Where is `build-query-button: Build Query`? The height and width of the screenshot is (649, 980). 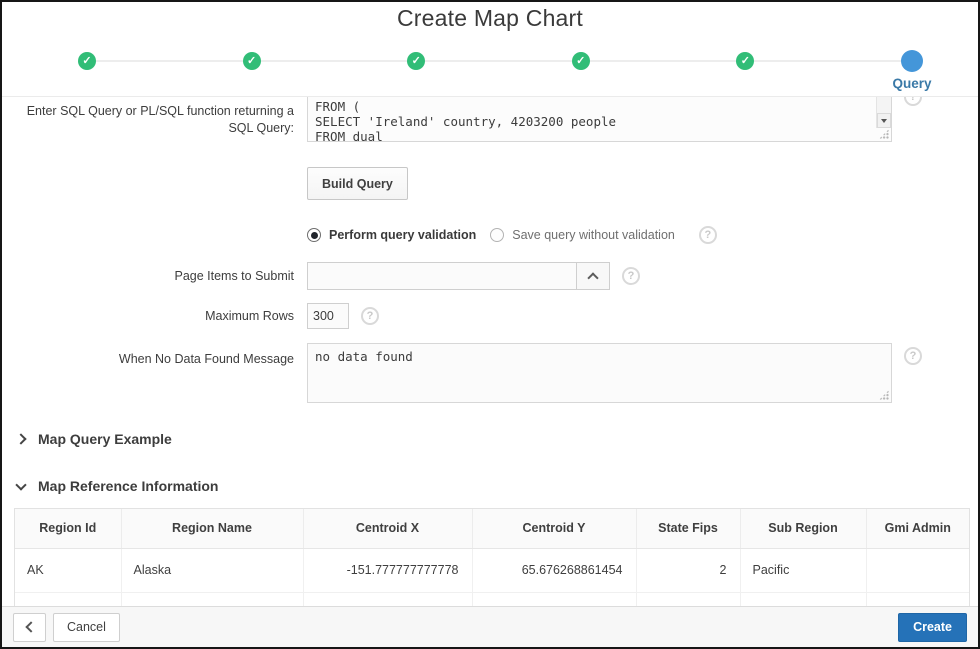 build-query-button: Build Query is located at coordinates (357, 183).